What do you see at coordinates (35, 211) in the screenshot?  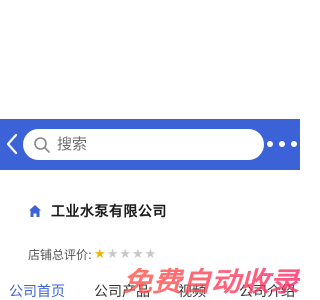 I see `home-icon` at bounding box center [35, 211].